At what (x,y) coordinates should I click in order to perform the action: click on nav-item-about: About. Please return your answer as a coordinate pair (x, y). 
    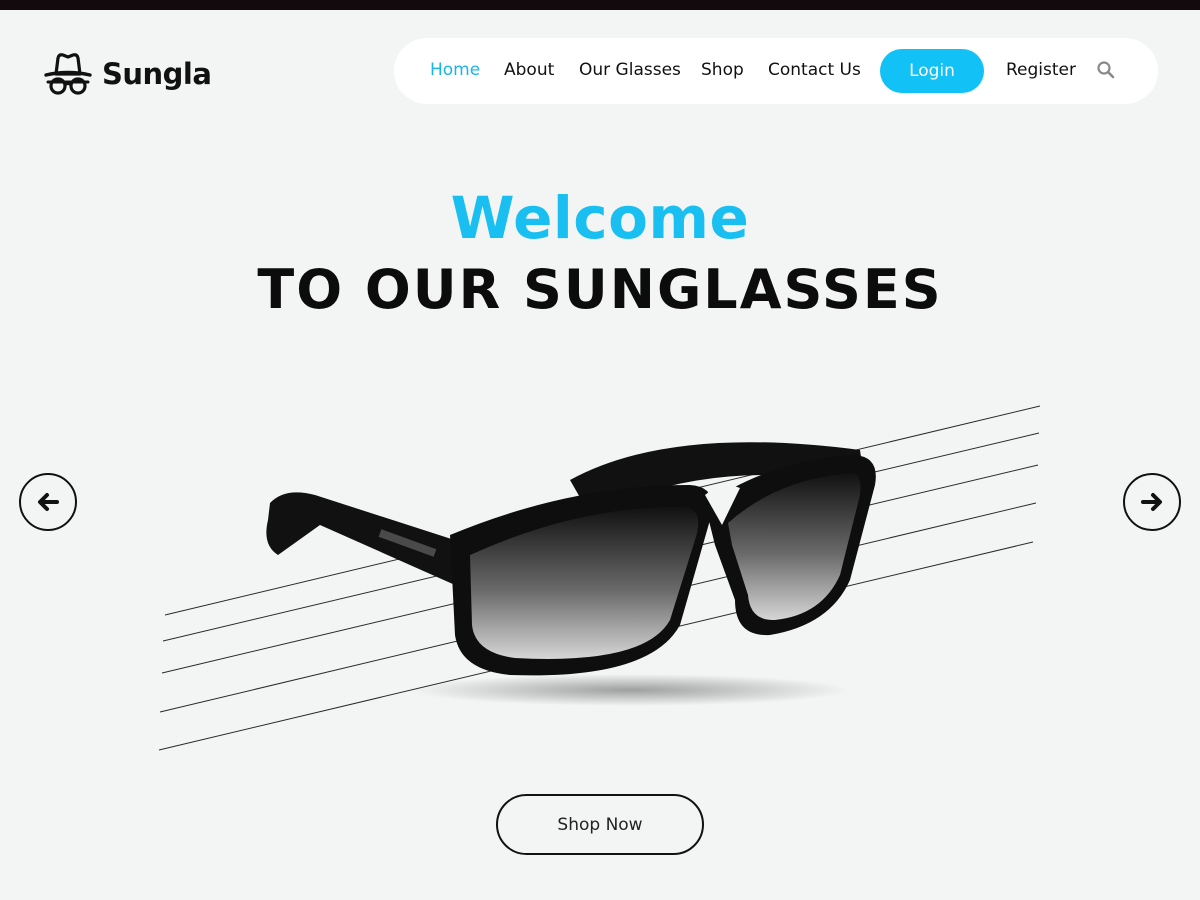
    Looking at the image, I should click on (529, 70).